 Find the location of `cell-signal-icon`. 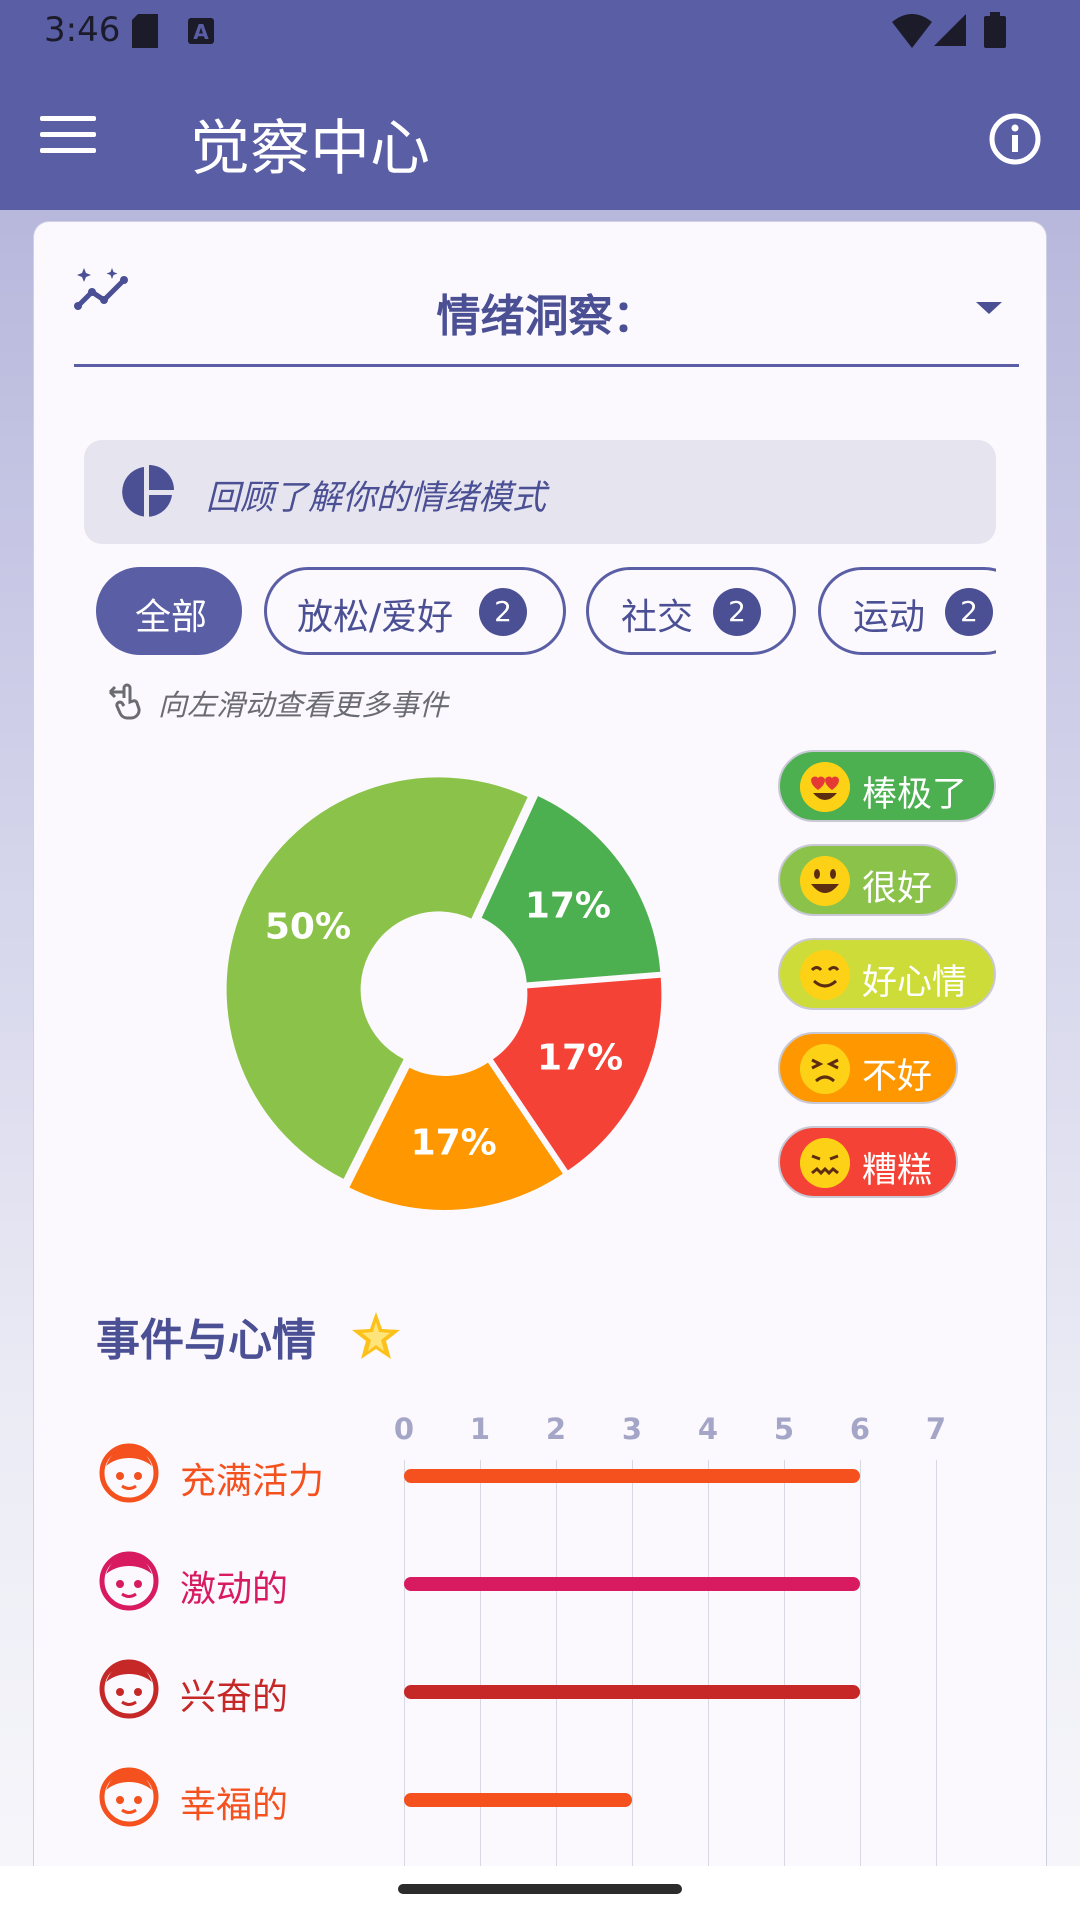

cell-signal-icon is located at coordinates (950, 30).